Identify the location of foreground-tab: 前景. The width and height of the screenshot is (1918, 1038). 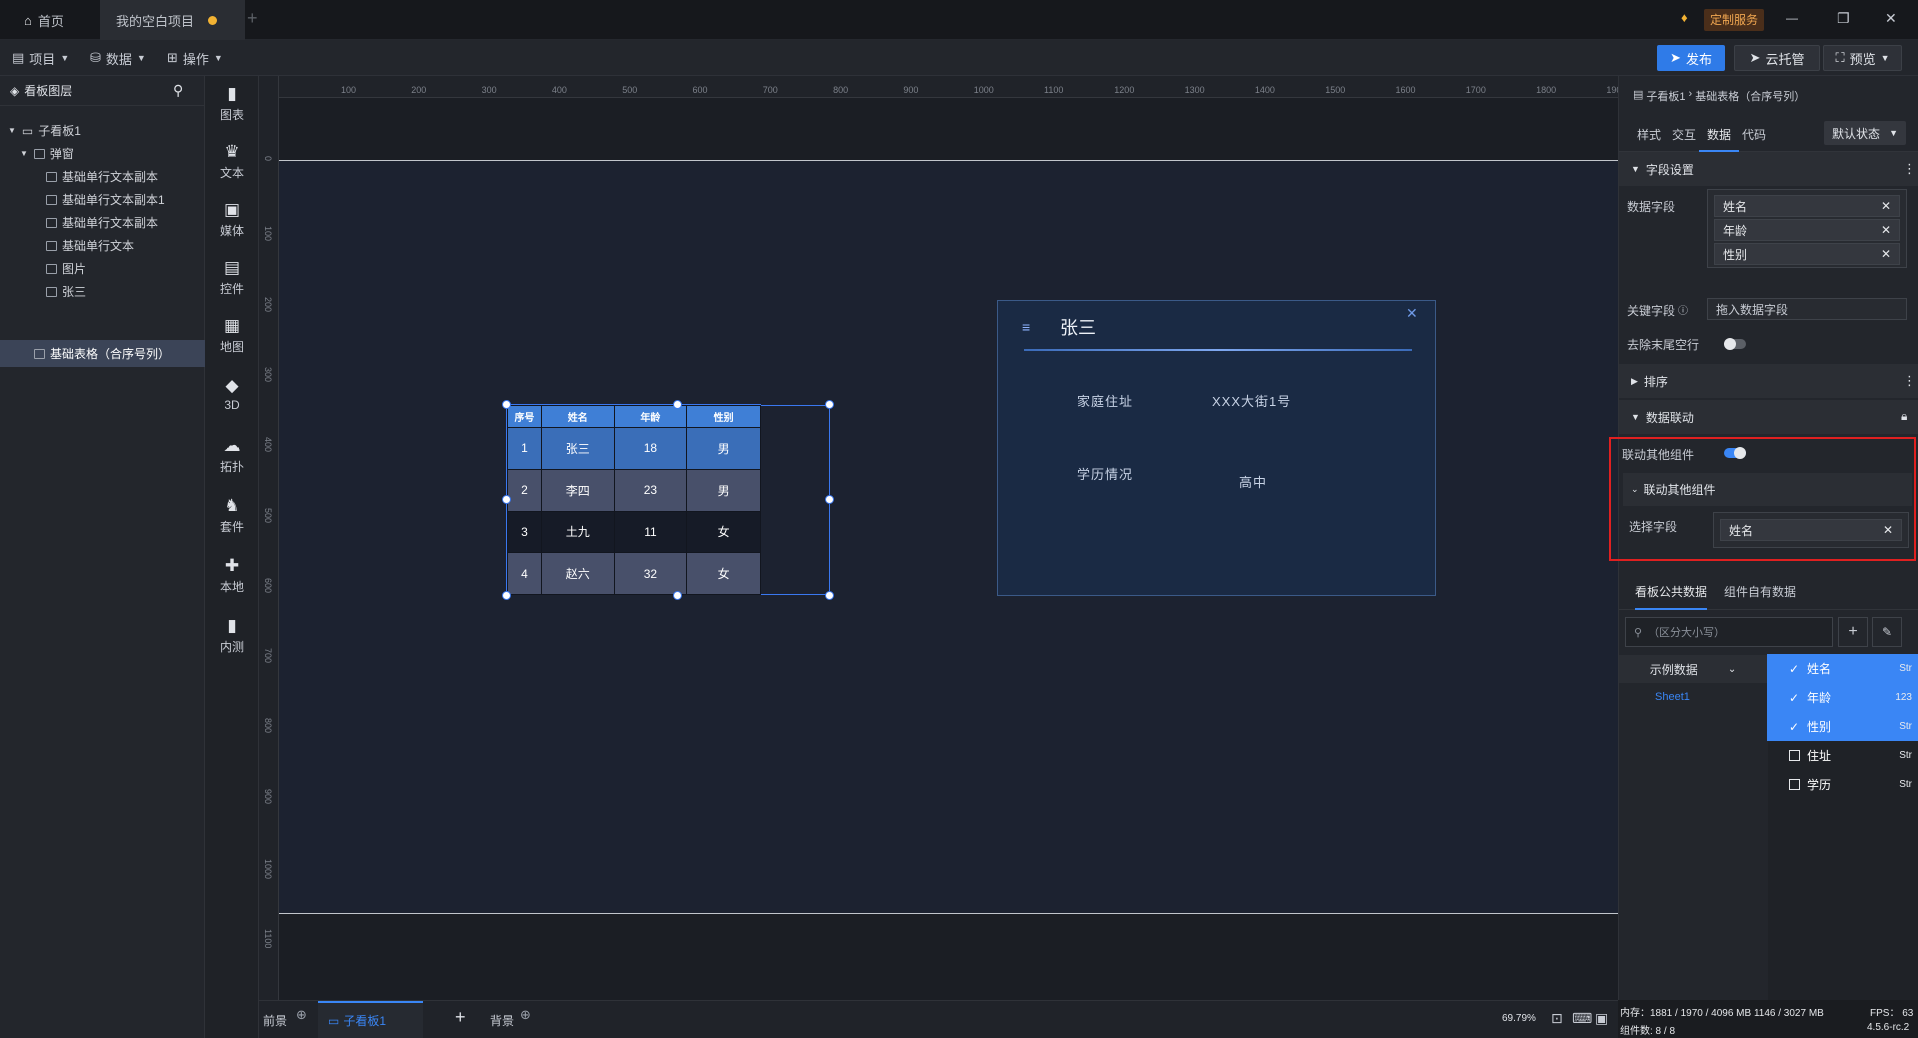
(275, 1020).